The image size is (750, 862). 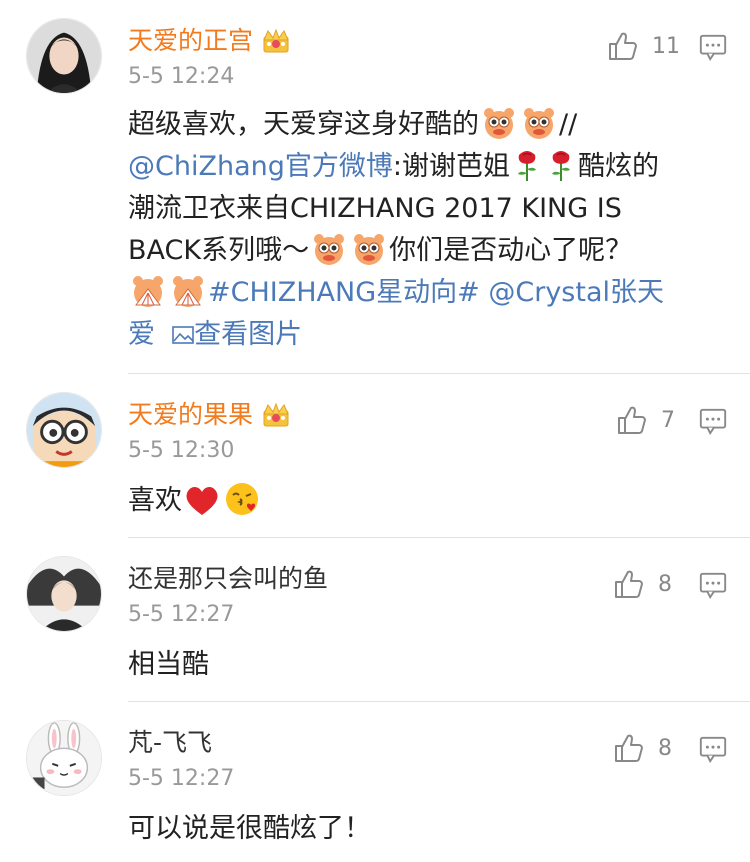 What do you see at coordinates (141, 334) in the screenshot?
I see `mention-link: 爱` at bounding box center [141, 334].